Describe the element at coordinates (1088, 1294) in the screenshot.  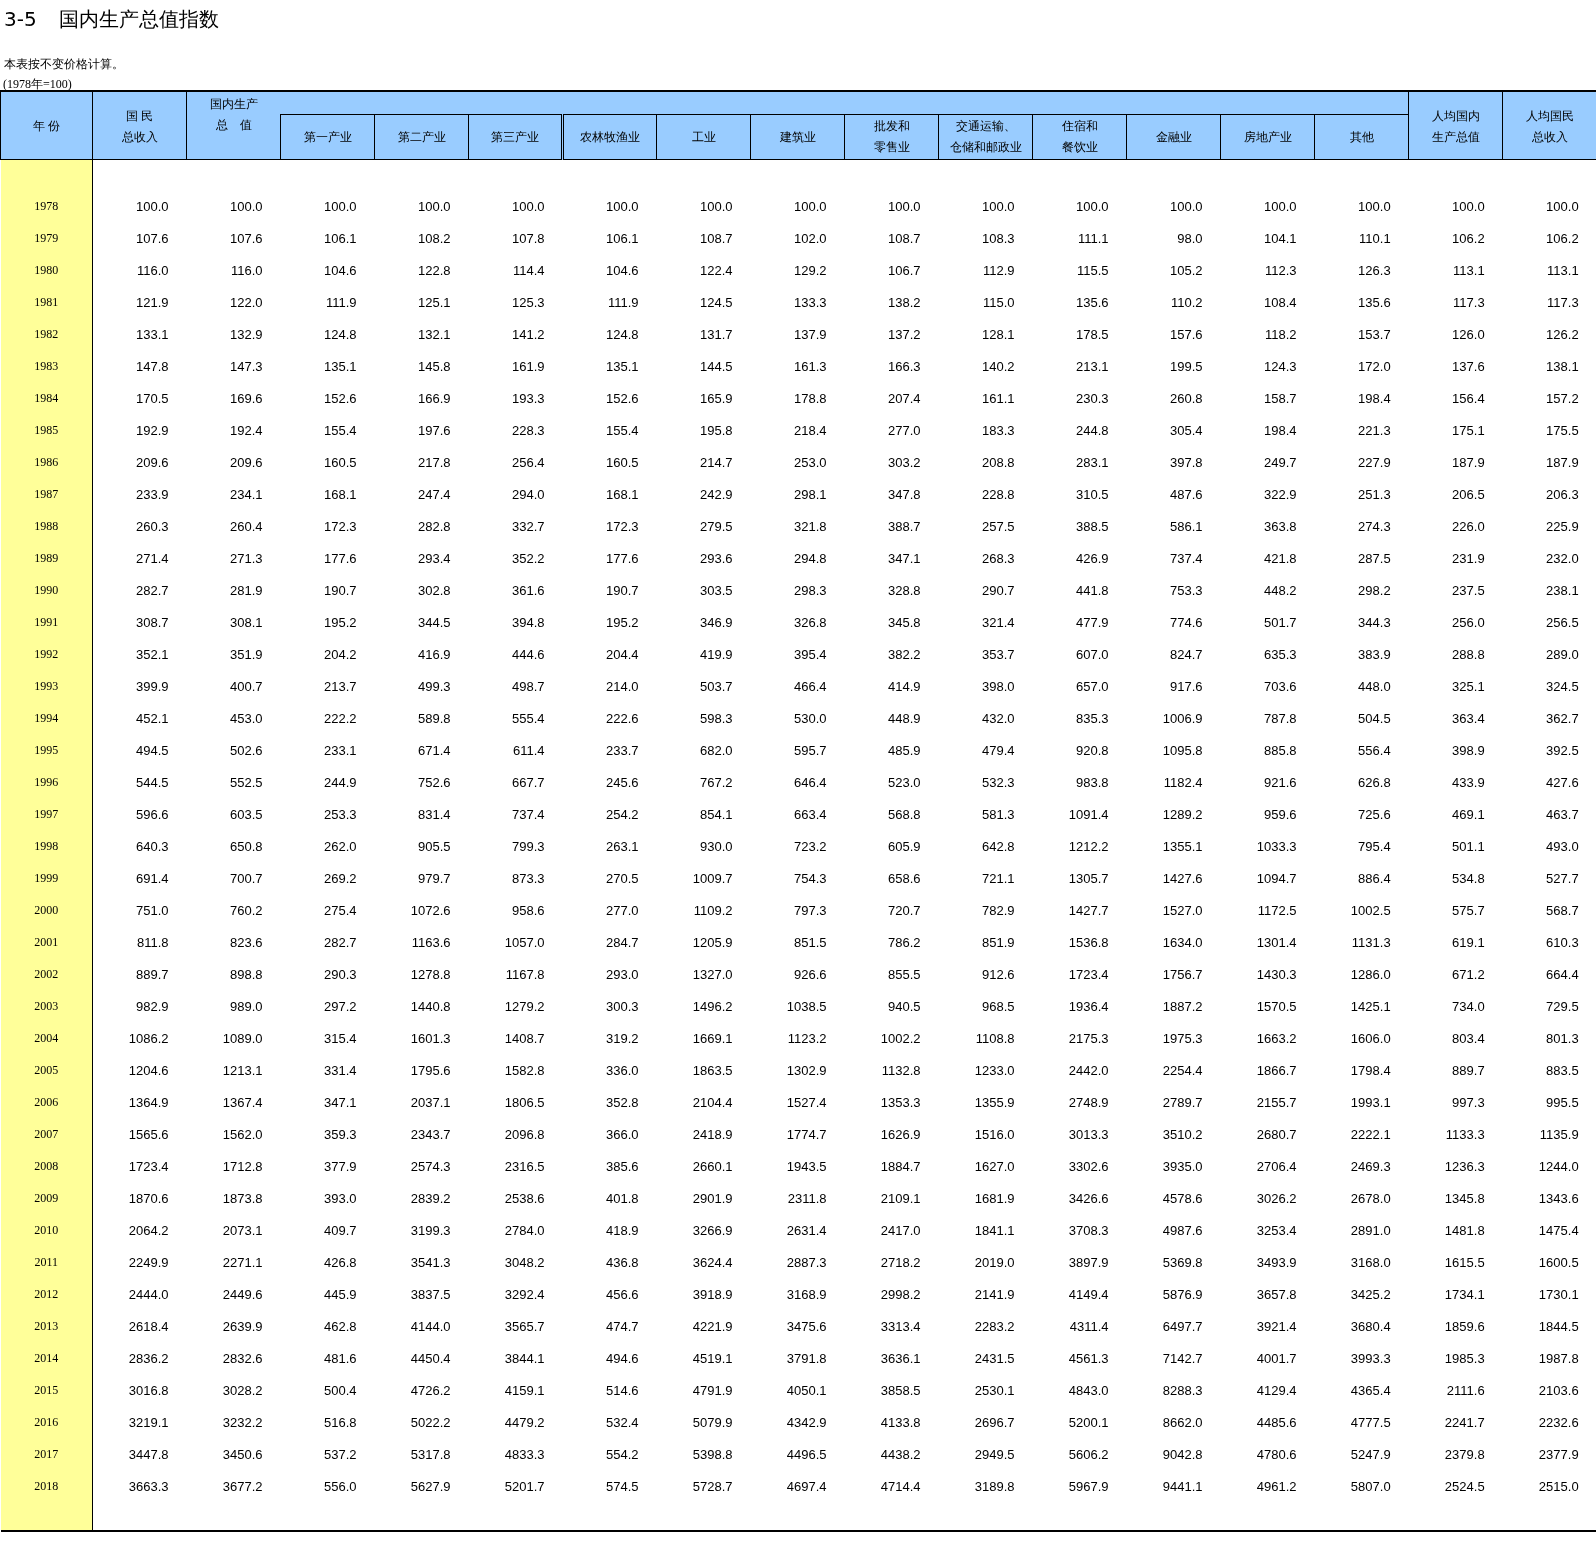
I see `table-cell-text: 4149.4` at that location.